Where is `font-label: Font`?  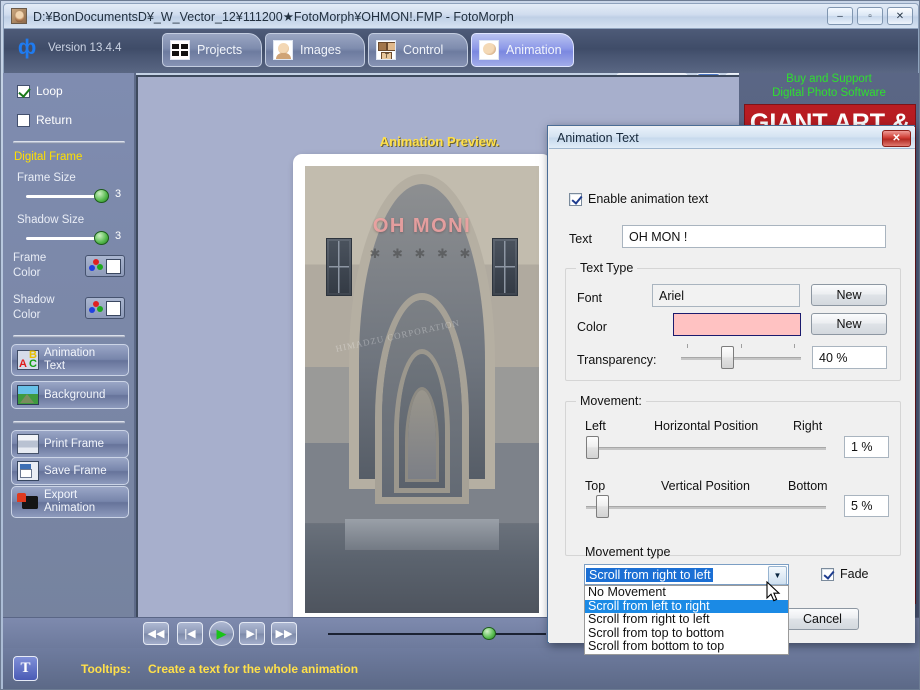
font-label: Font is located at coordinates (590, 298).